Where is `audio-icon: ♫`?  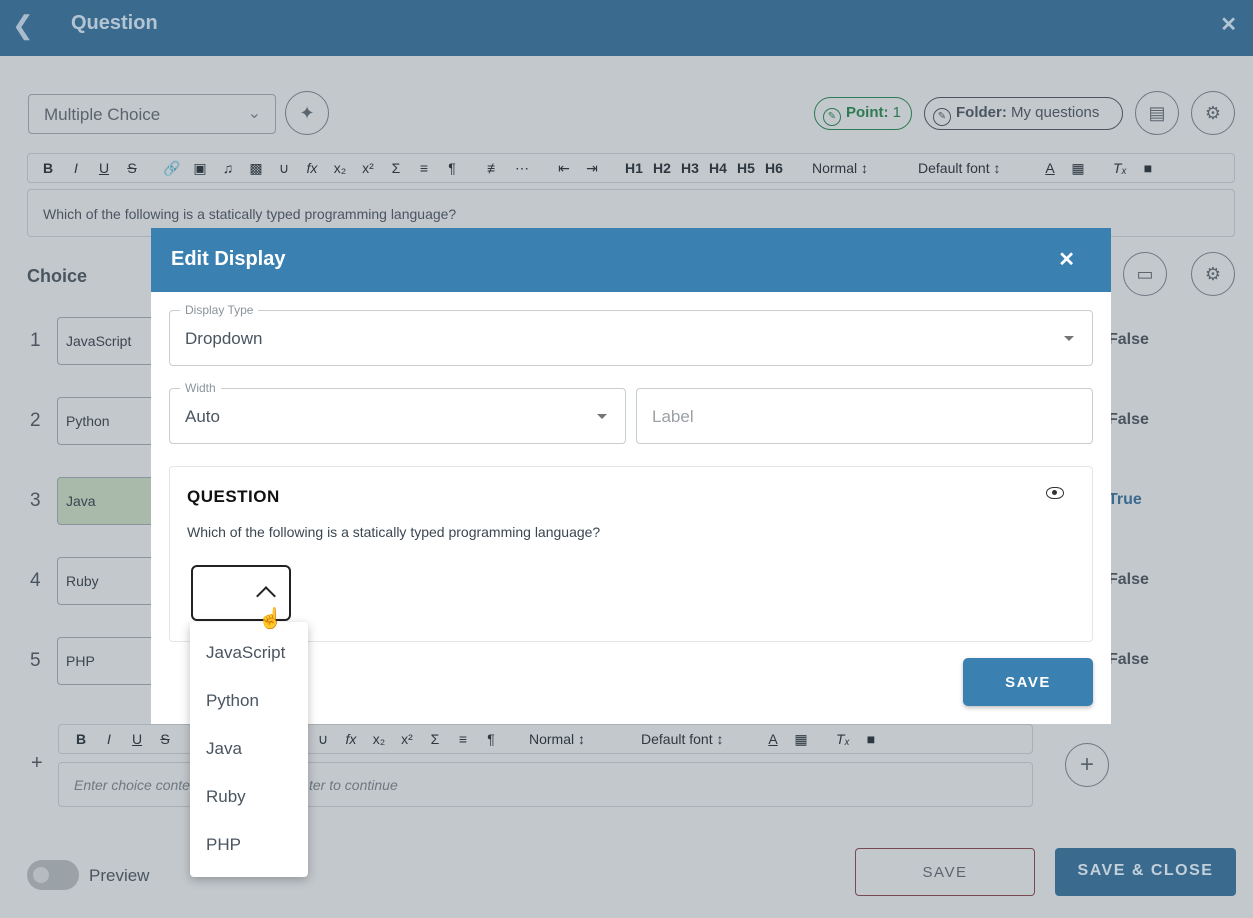
audio-icon: ♫ is located at coordinates (228, 168).